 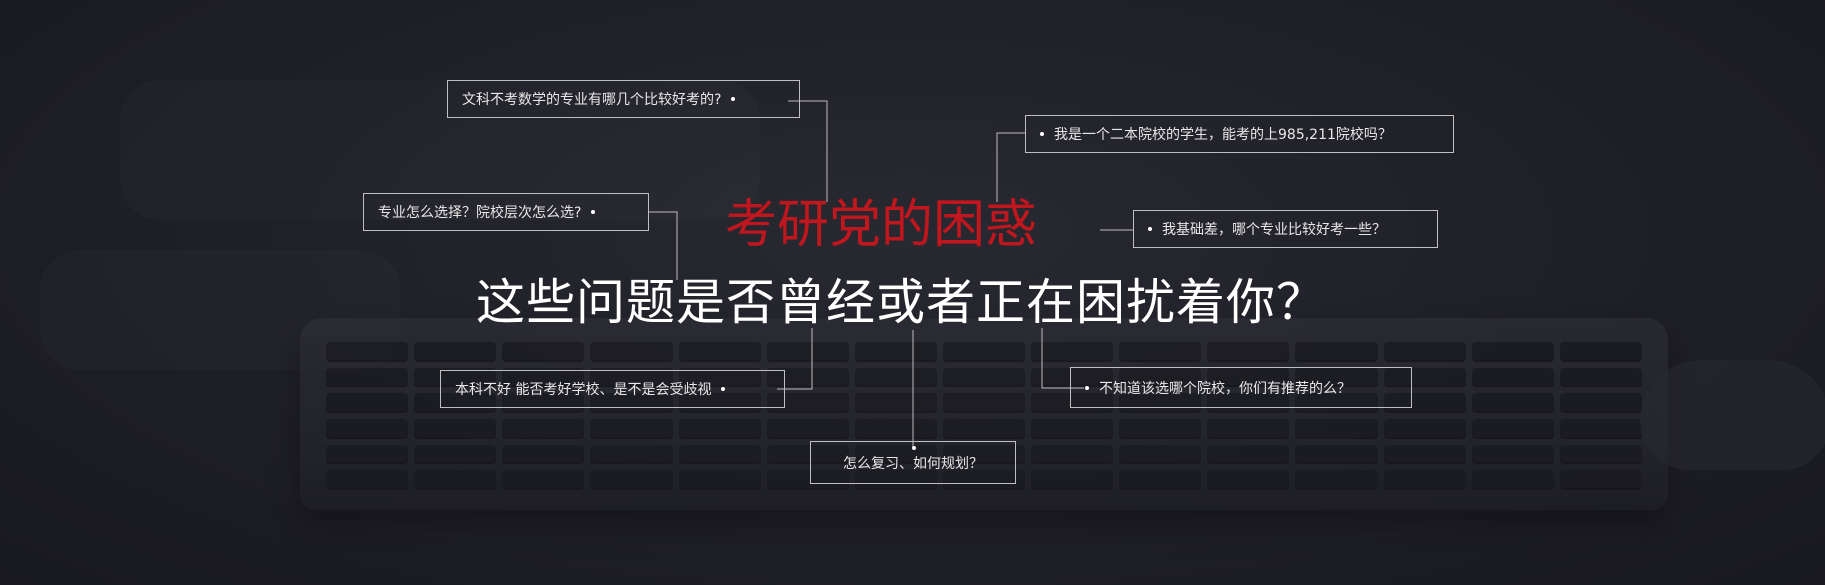 I want to click on banner-title: 这些问题是否曾经或者正在困扰着你？, so click(x=901, y=302).